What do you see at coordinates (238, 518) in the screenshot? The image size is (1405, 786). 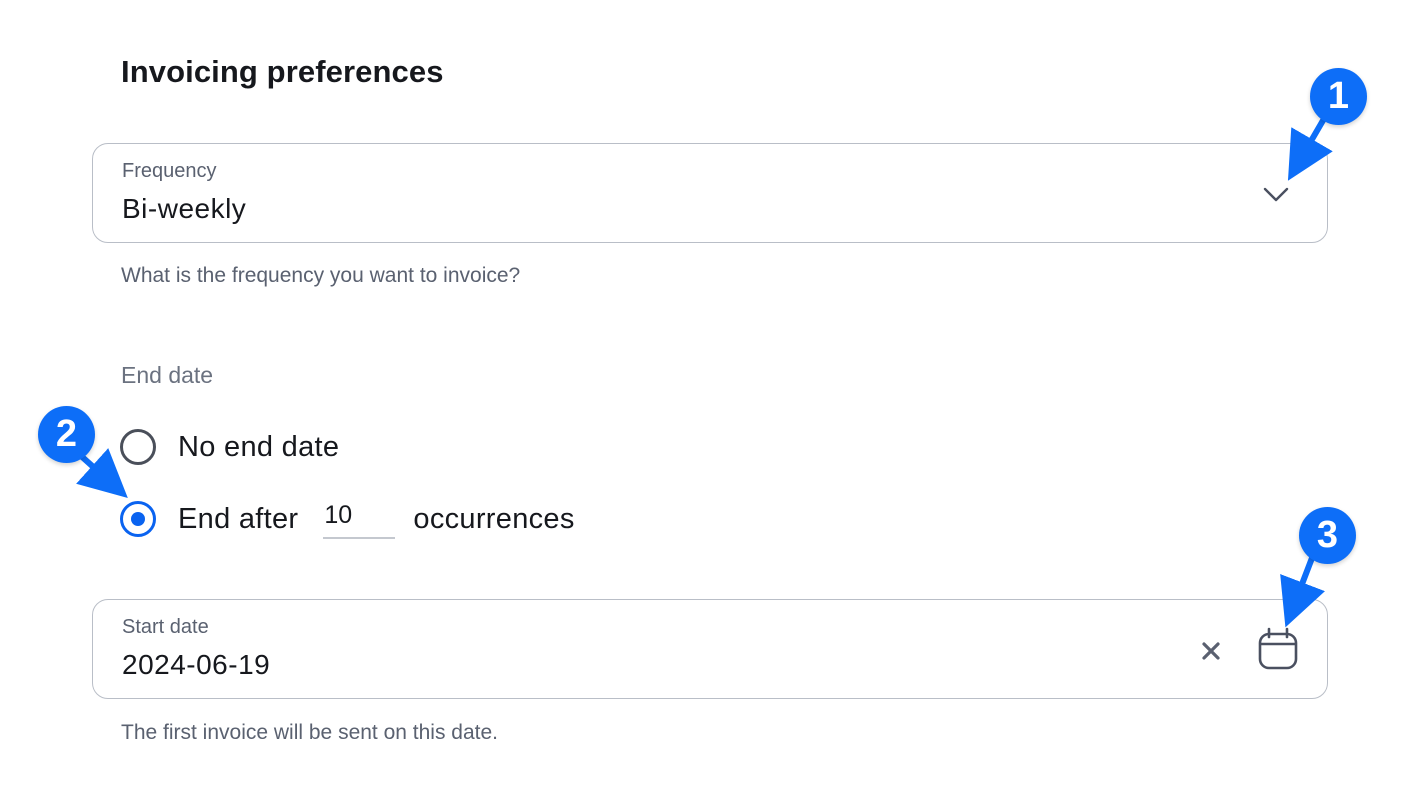 I see `end-after-label: End after` at bounding box center [238, 518].